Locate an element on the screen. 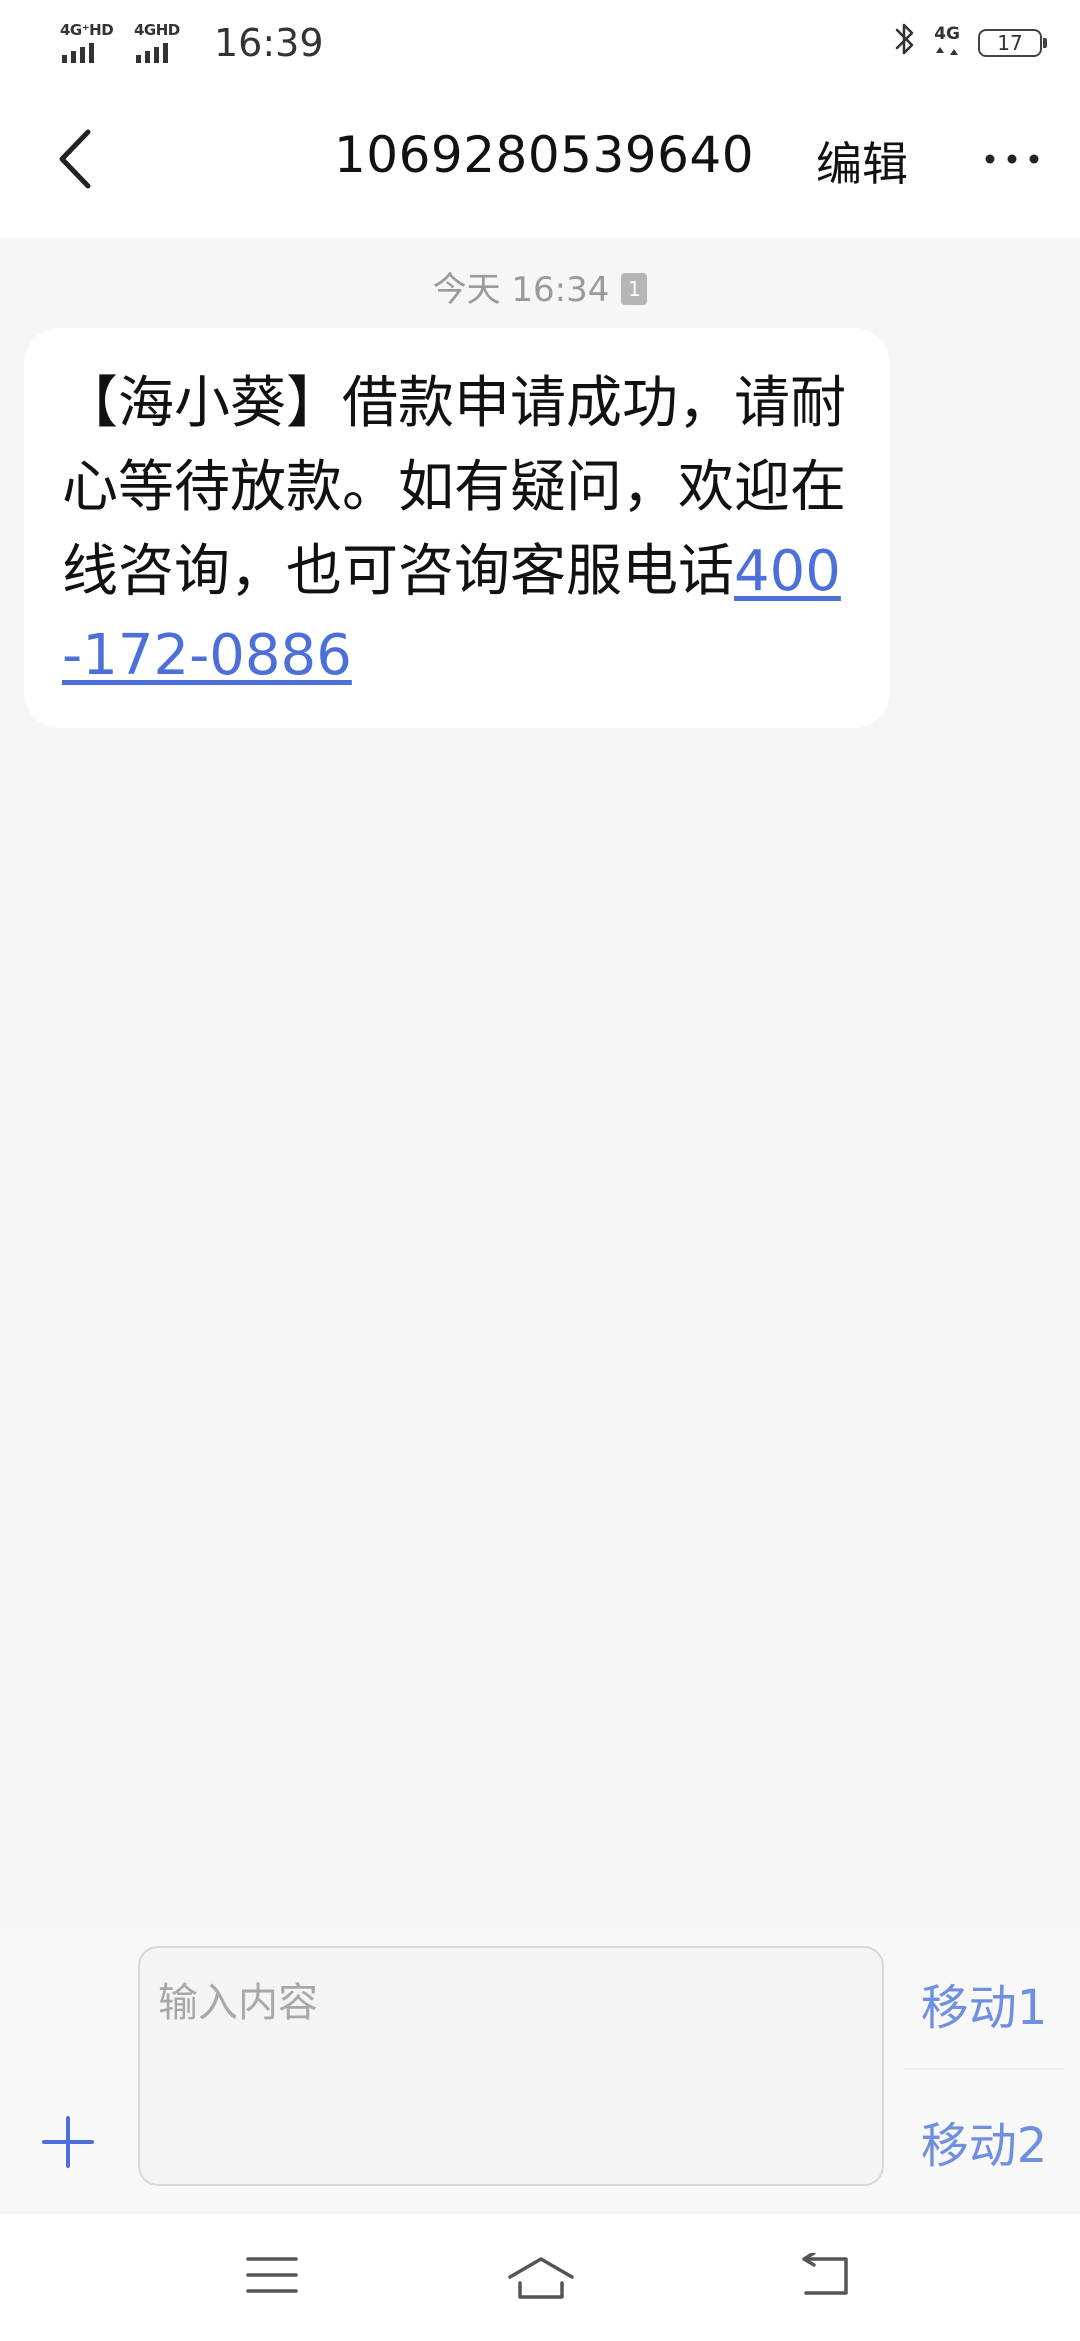  mobile-data-icon: 4G is located at coordinates (947, 43).